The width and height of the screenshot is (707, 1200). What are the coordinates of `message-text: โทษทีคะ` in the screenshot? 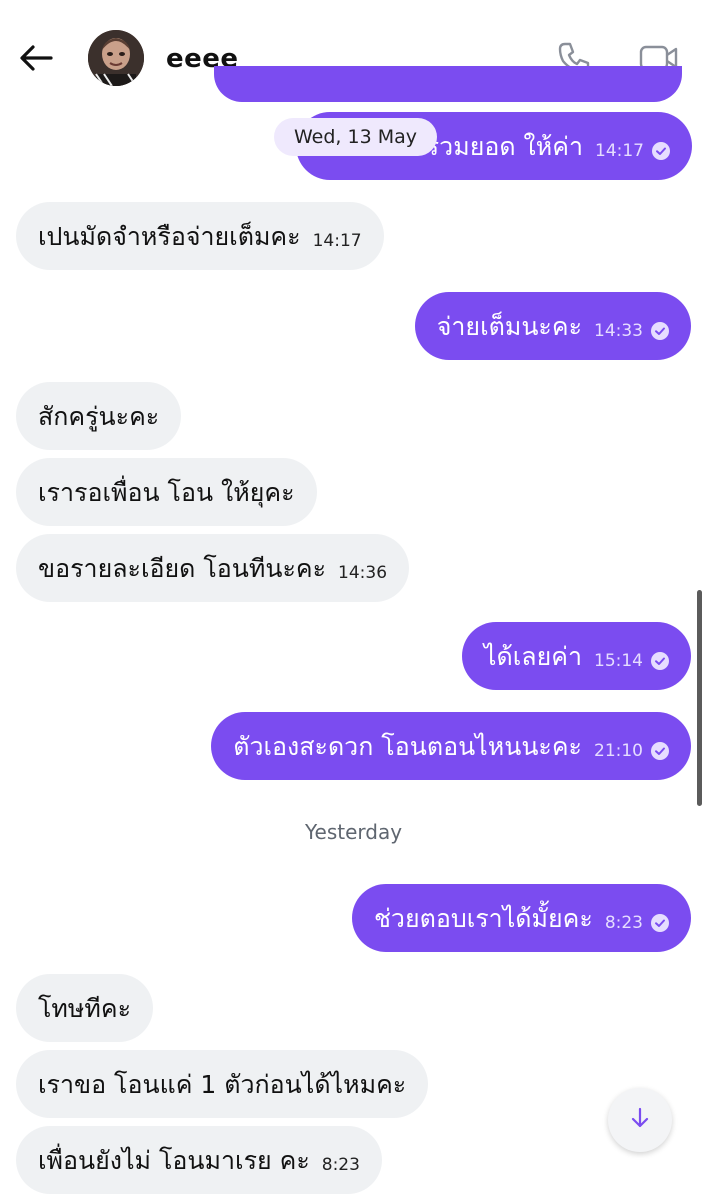 It's located at (85, 1008).